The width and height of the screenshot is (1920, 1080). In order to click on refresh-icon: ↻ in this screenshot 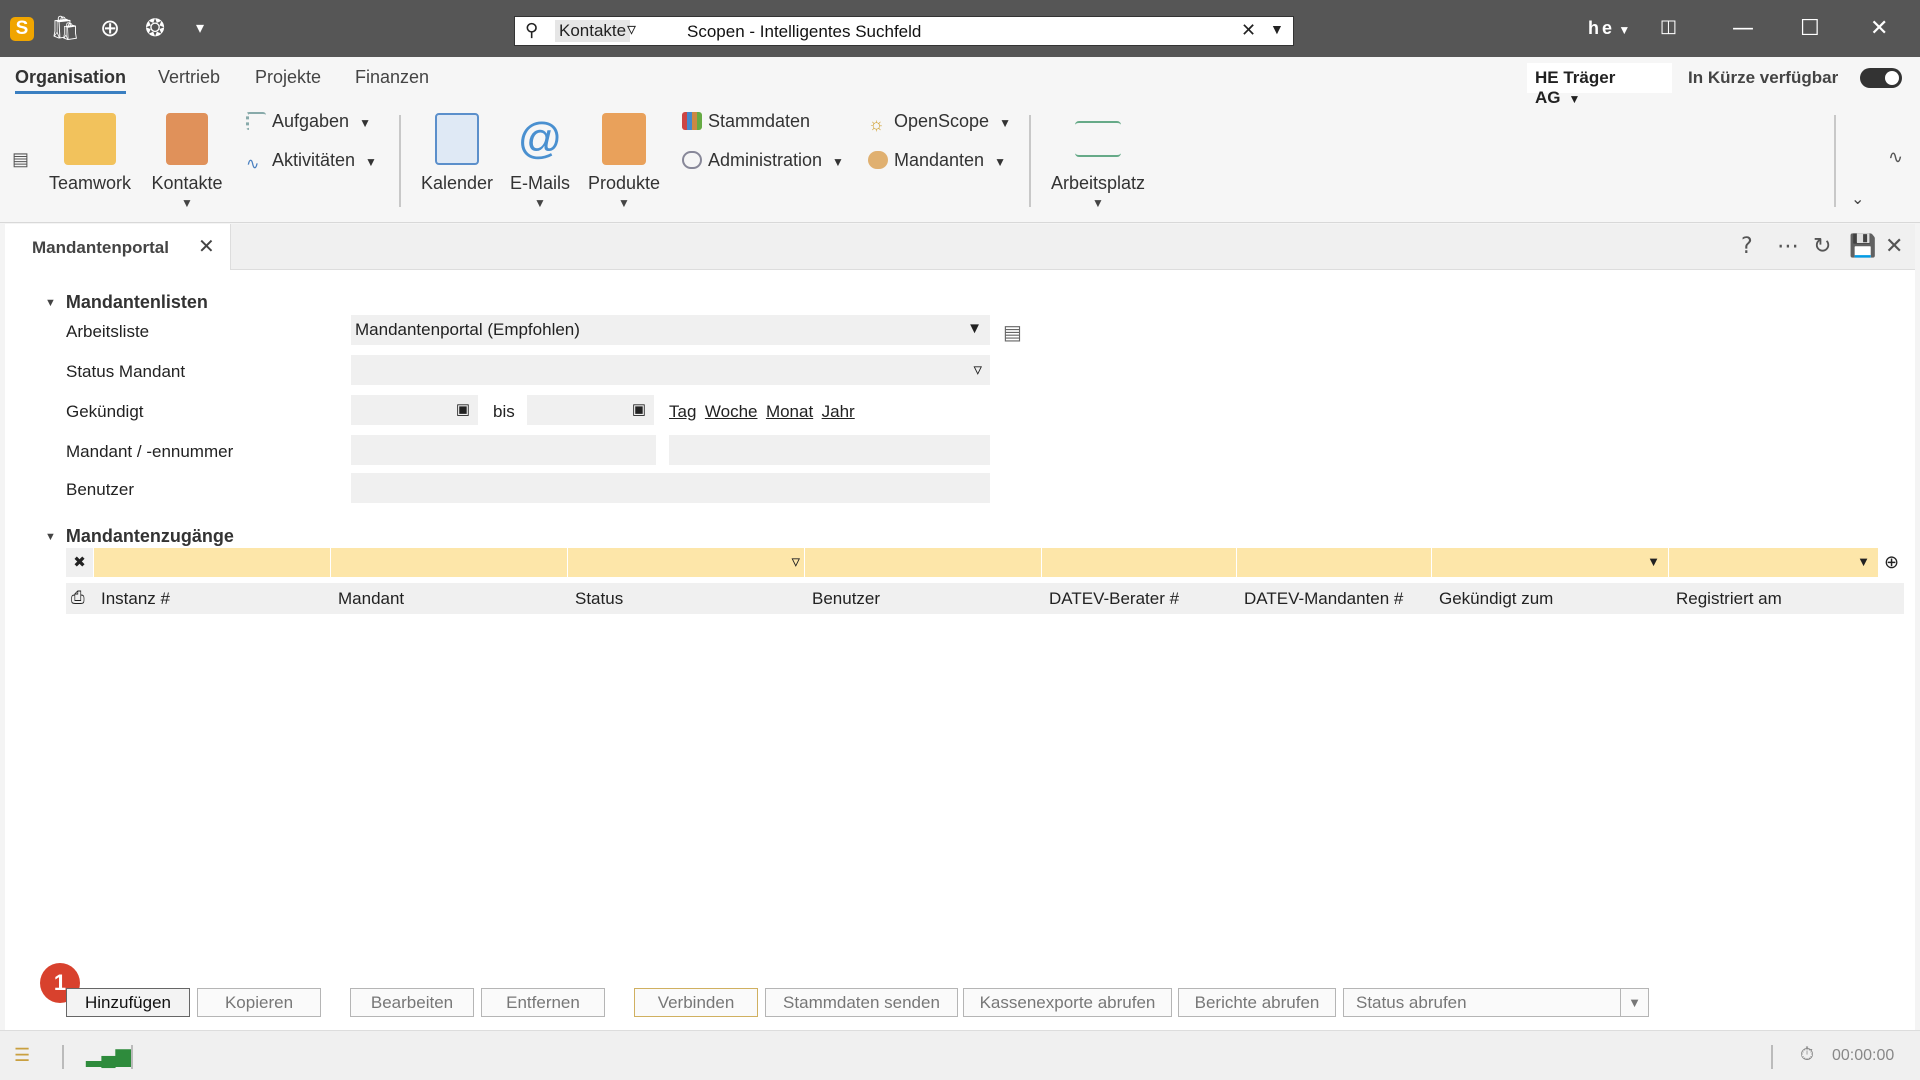, I will do `click(1822, 246)`.